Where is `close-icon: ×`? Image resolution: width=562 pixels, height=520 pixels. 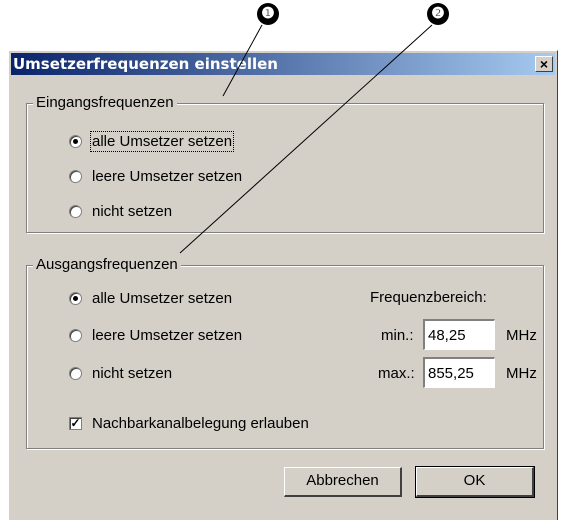 close-icon: × is located at coordinates (544, 64).